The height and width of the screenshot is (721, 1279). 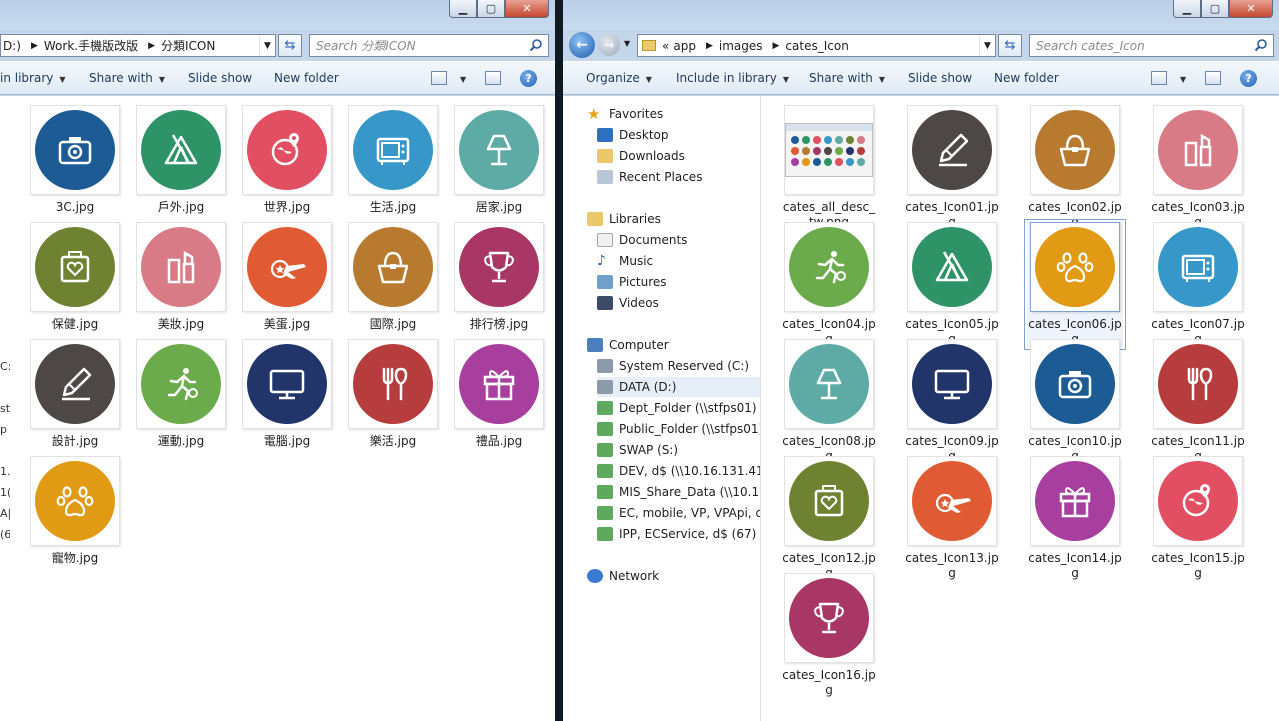 What do you see at coordinates (5, 408) in the screenshot?
I see `clipped-nav-item: st` at bounding box center [5, 408].